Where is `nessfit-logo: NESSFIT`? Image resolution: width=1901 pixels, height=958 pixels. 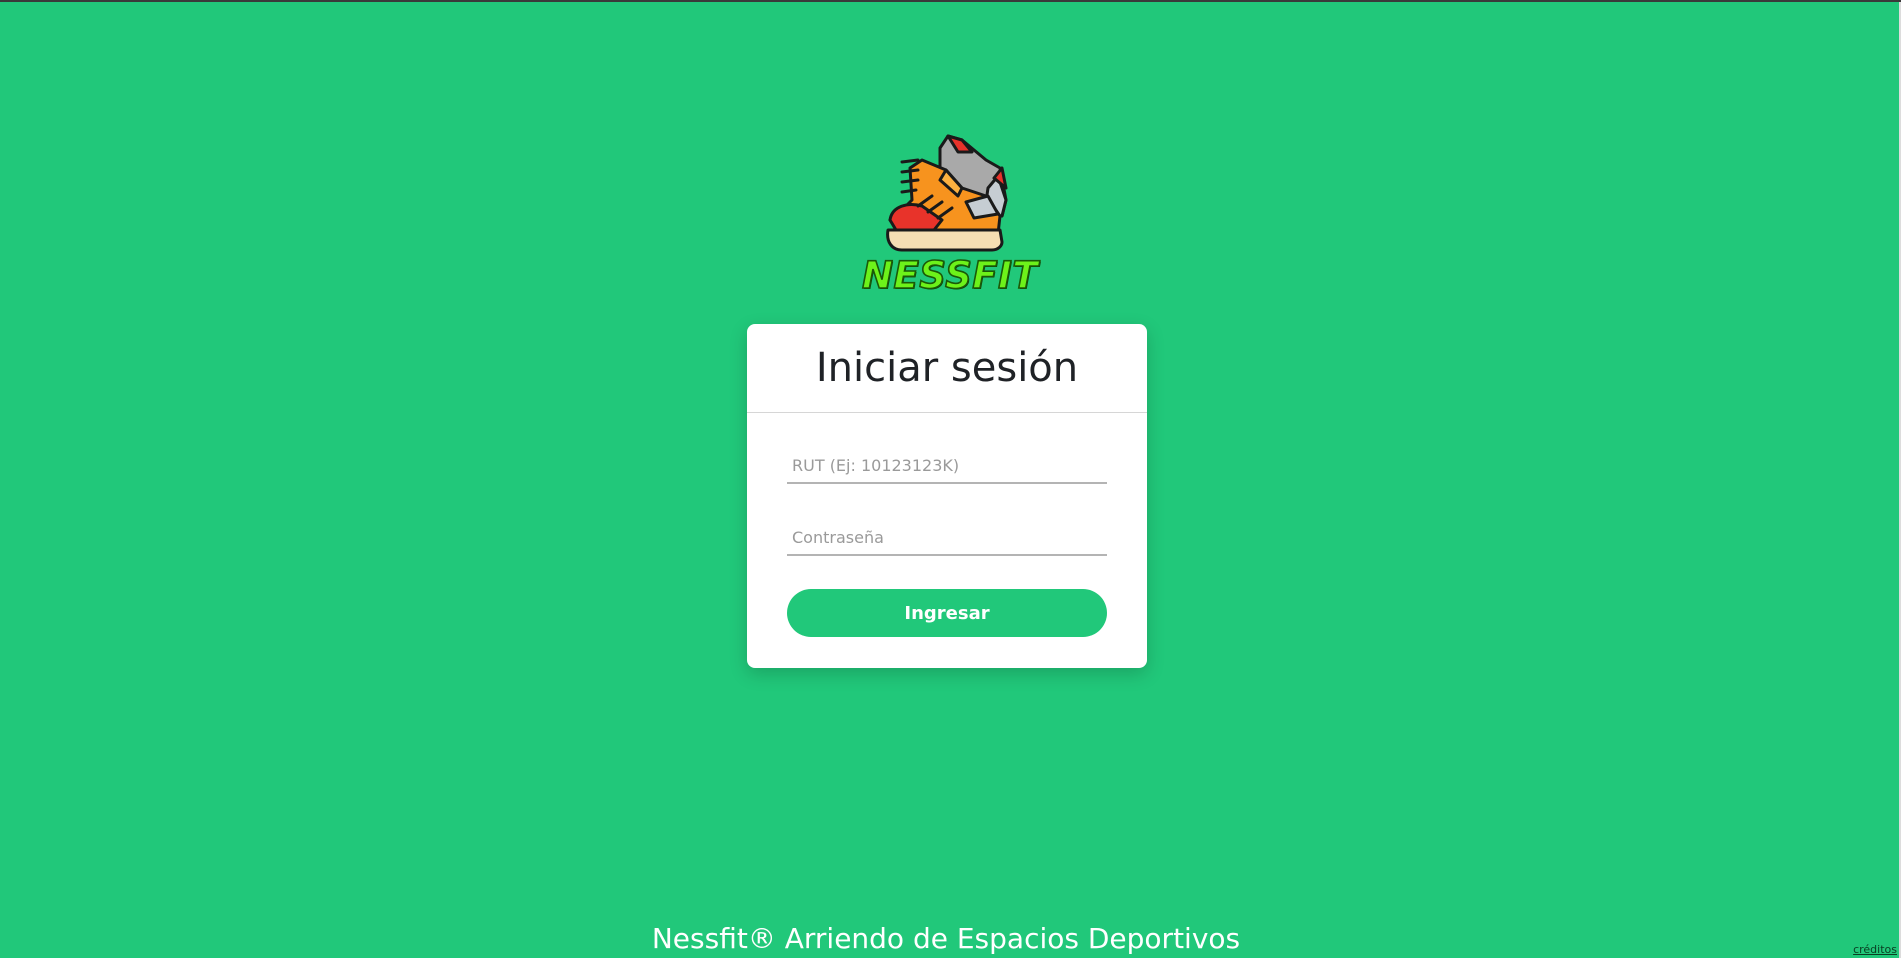 nessfit-logo: NESSFIT is located at coordinates (949, 215).